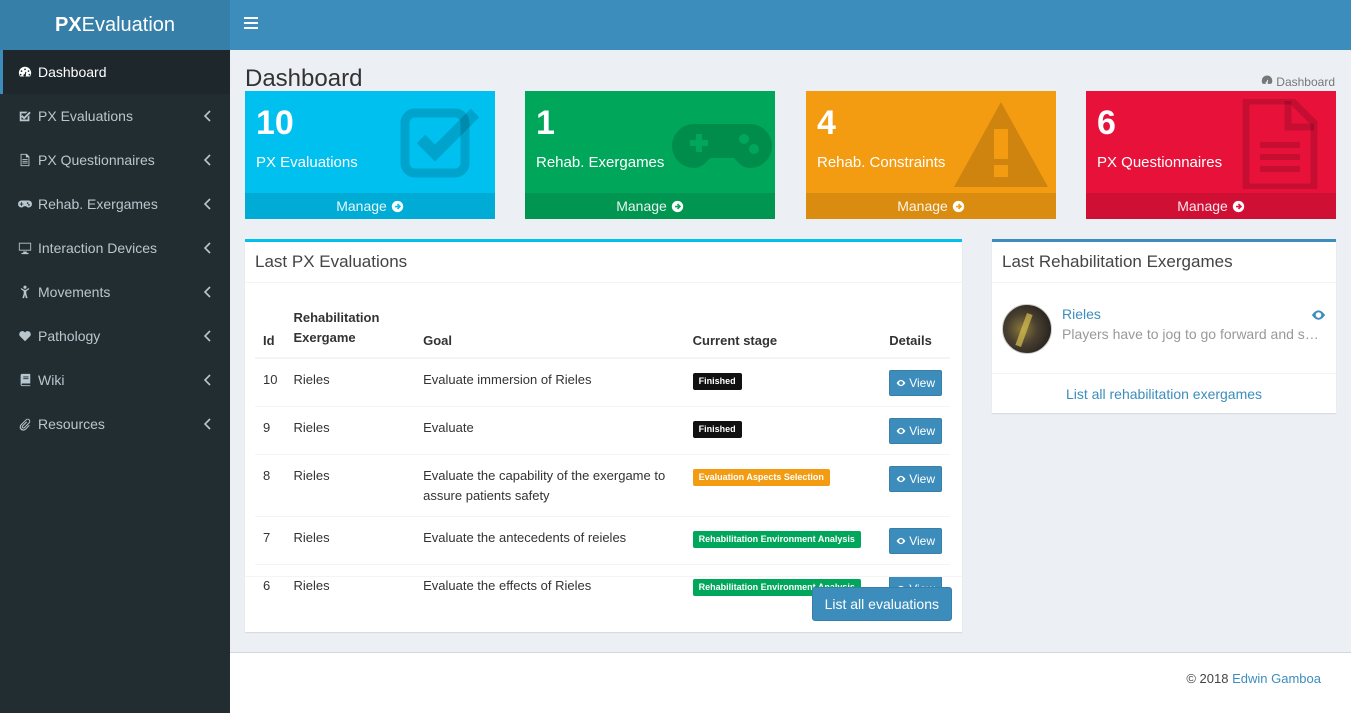 The width and height of the screenshot is (1351, 713). What do you see at coordinates (251, 24) in the screenshot?
I see `sidebar-toggle-icon` at bounding box center [251, 24].